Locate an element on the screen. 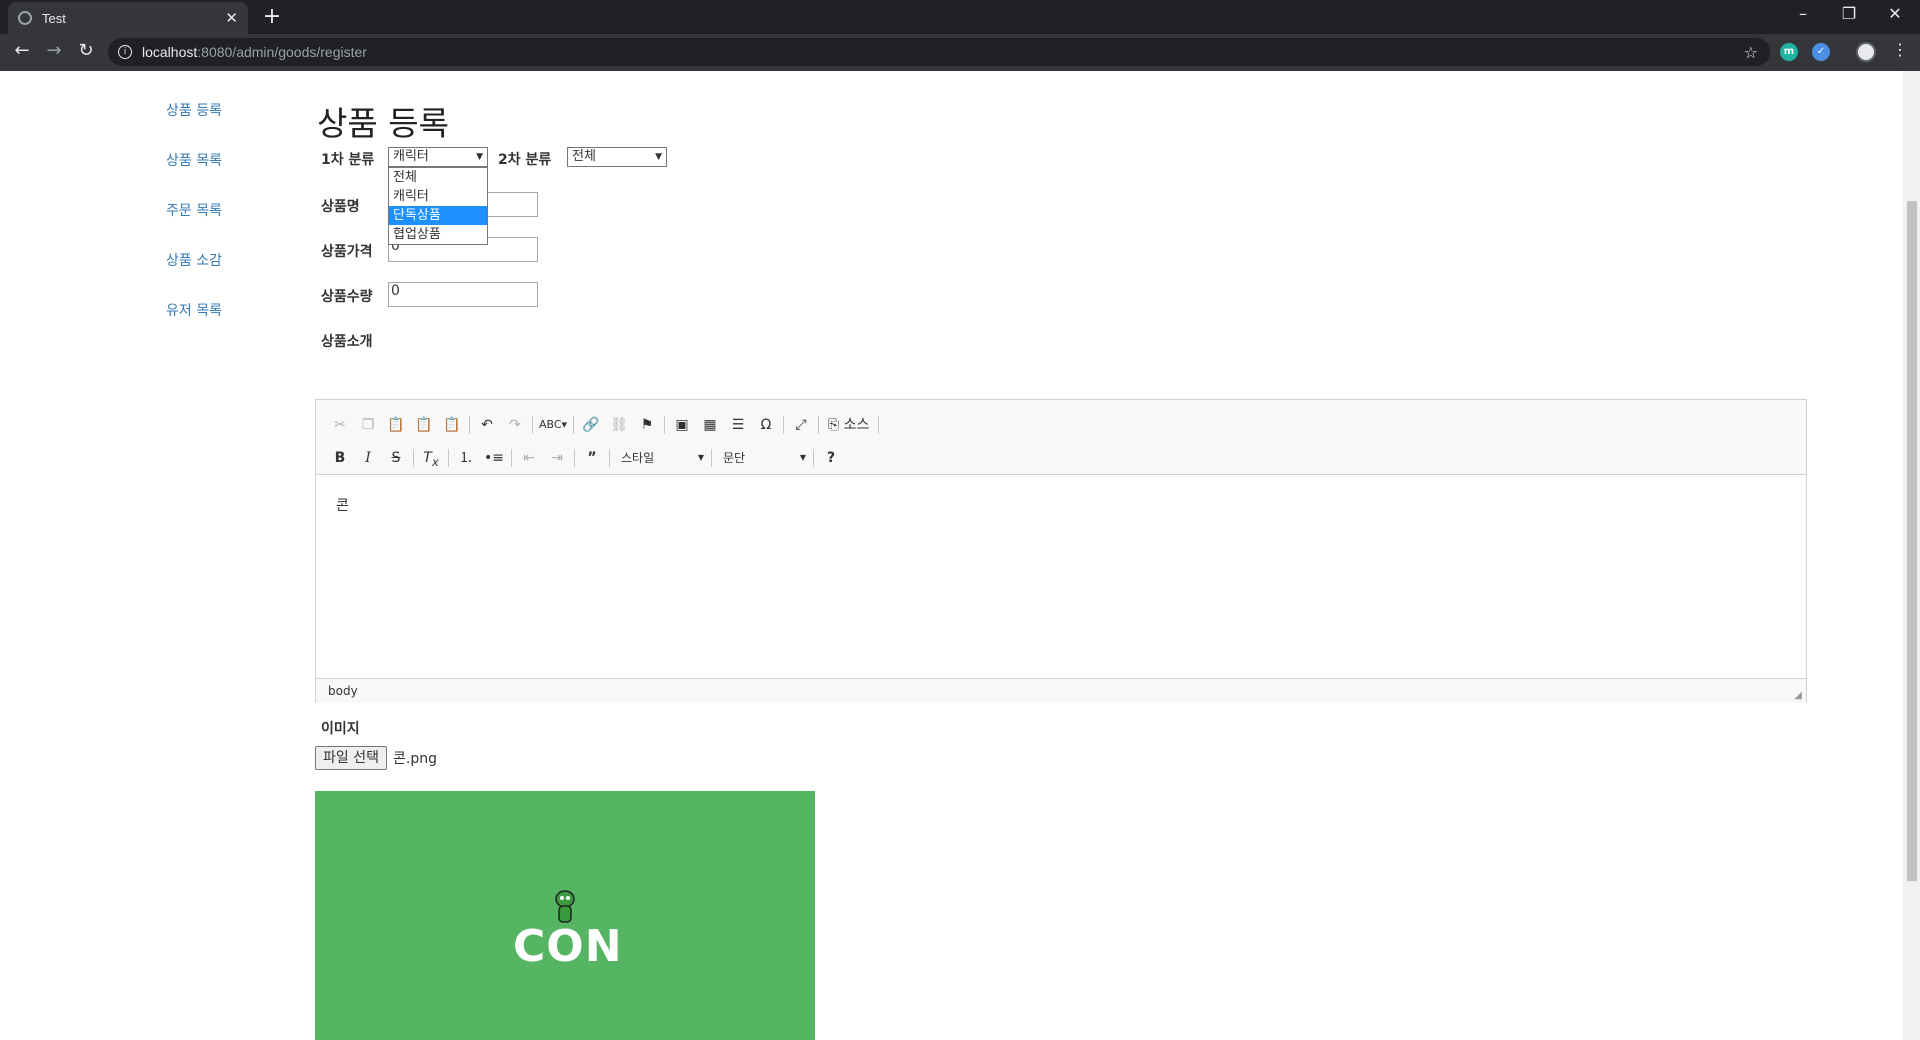  page-scrollbar is located at coordinates (1911, 555).